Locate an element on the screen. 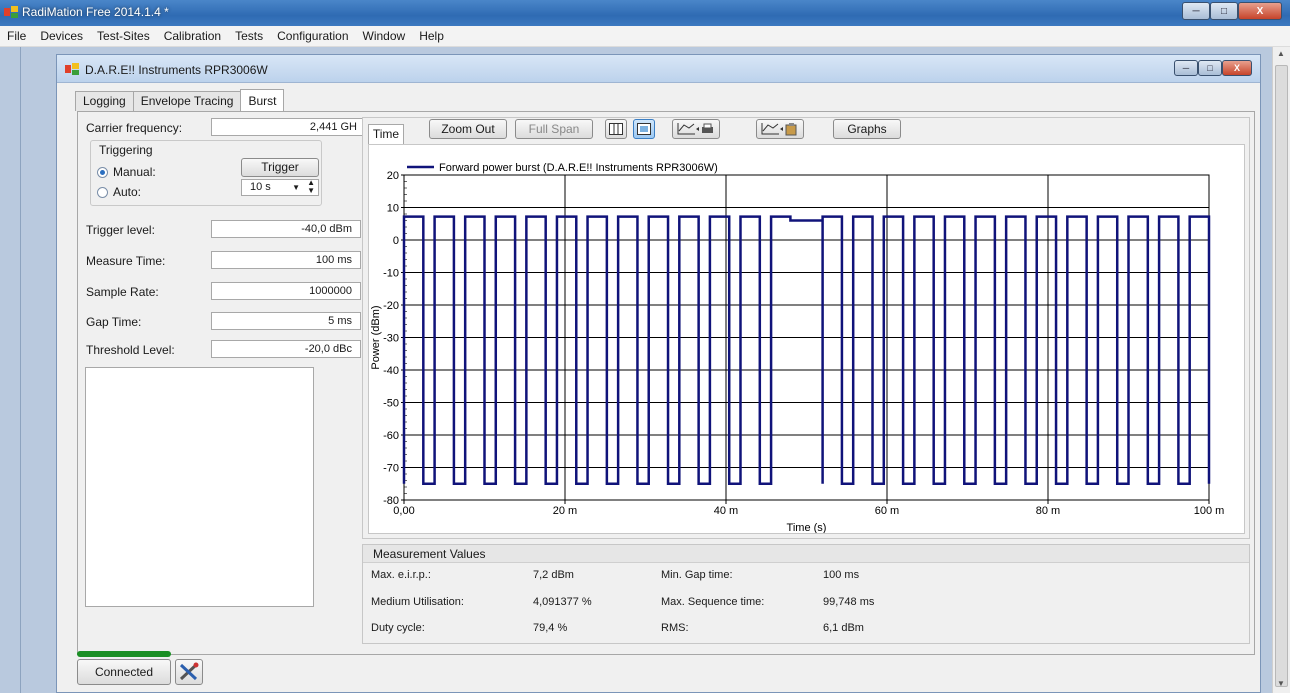 Image resolution: width=1290 pixels, height=693 pixels. y-tick-label: -50 is located at coordinates (391, 404).